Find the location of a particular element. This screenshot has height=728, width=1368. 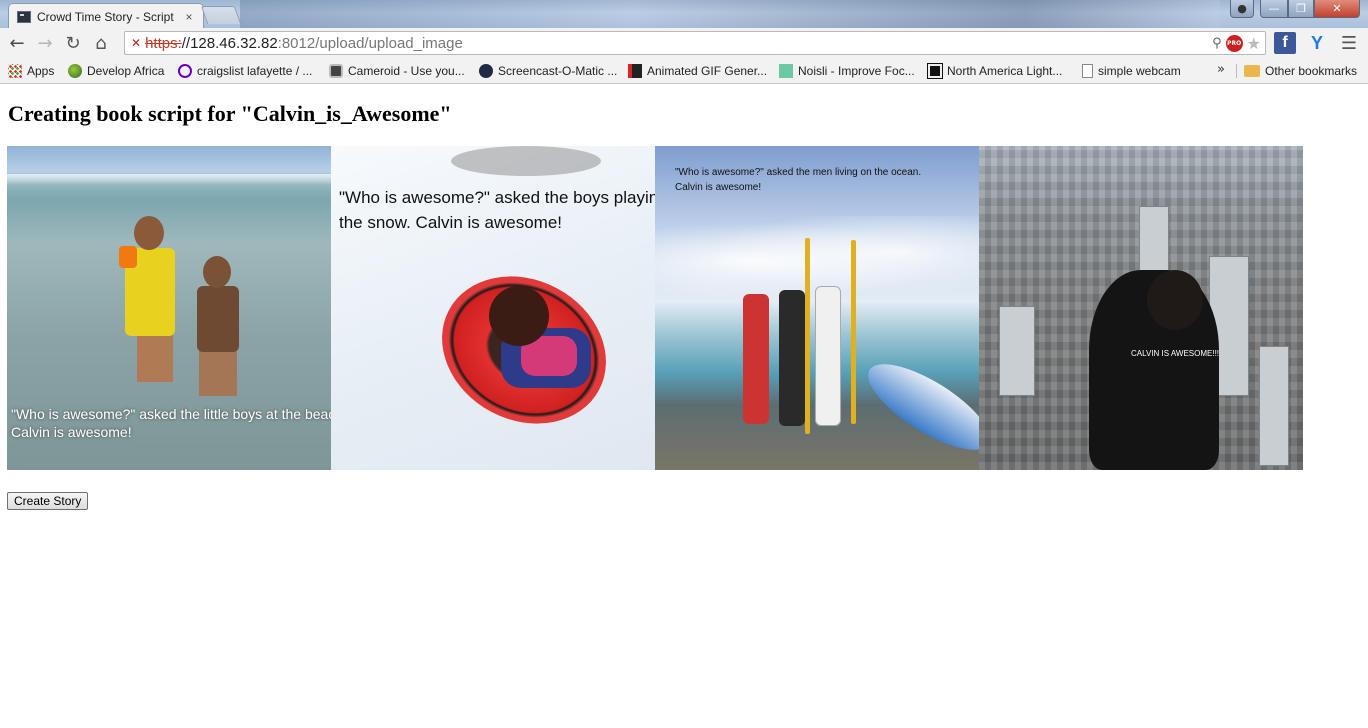

bookmark-simple-webcam: simple webcam is located at coordinates (1131, 71).